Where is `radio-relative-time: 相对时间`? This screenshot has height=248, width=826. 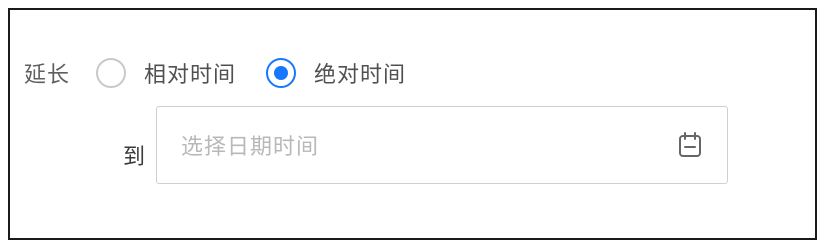
radio-relative-time: 相对时间 is located at coordinates (166, 73).